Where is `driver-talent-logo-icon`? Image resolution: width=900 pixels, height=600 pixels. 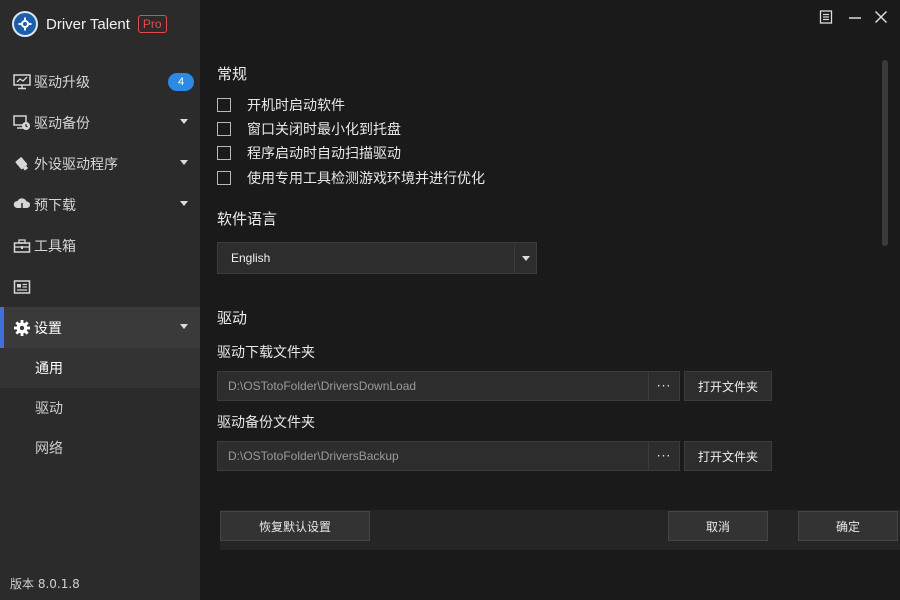 driver-talent-logo-icon is located at coordinates (25, 24).